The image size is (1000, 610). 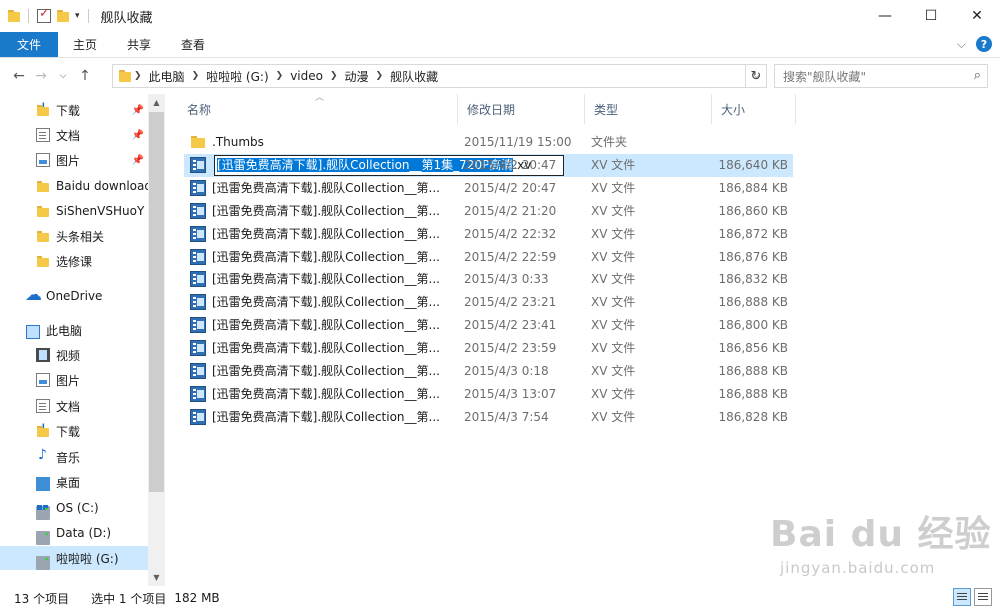 I want to click on sidebar-item-downloads: 下载 📌, so click(x=74, y=110).